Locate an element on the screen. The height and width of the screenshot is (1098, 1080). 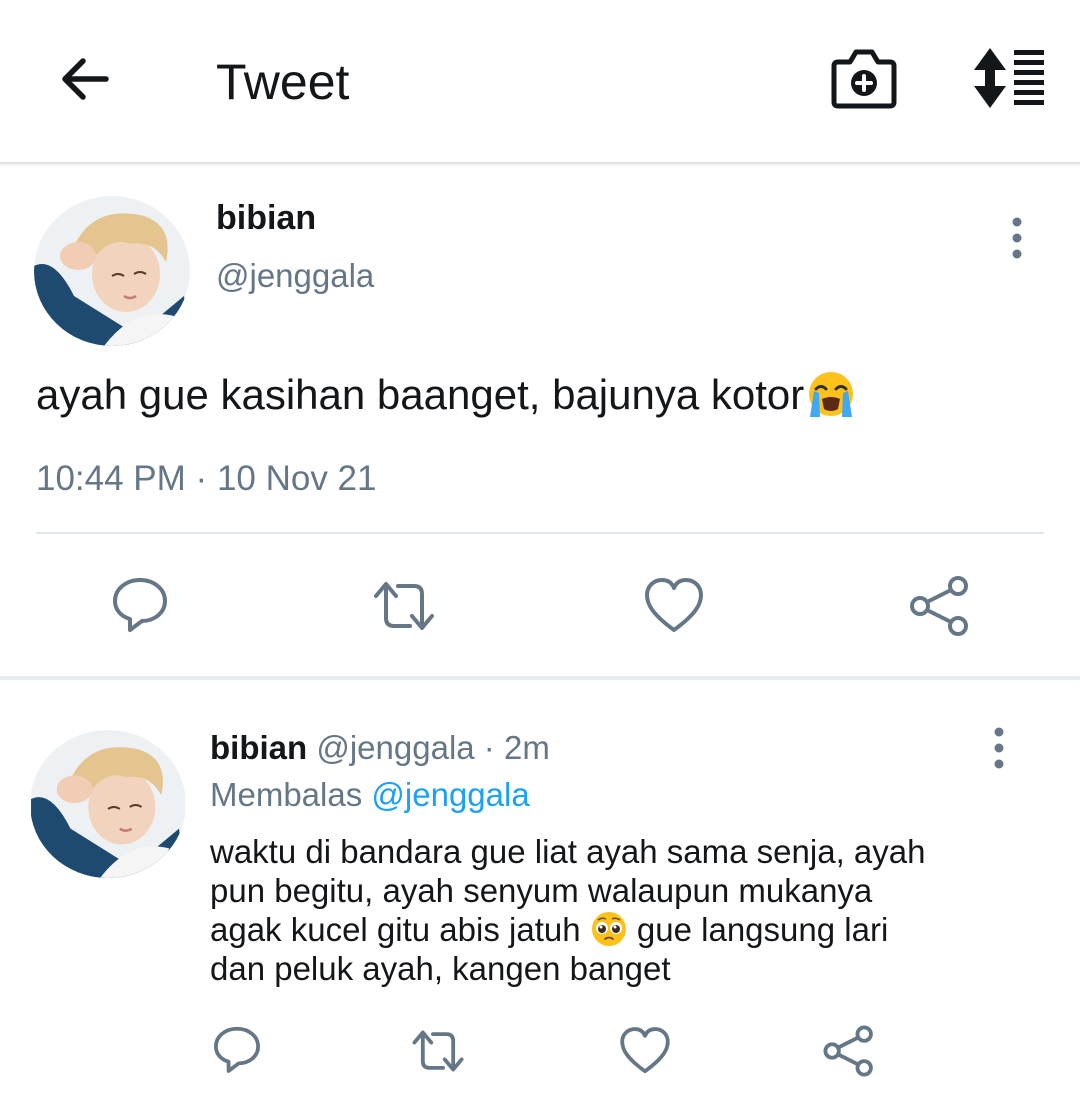
tweet-timestamp: 10:44 PM · 10 Nov 21 is located at coordinates (206, 479).